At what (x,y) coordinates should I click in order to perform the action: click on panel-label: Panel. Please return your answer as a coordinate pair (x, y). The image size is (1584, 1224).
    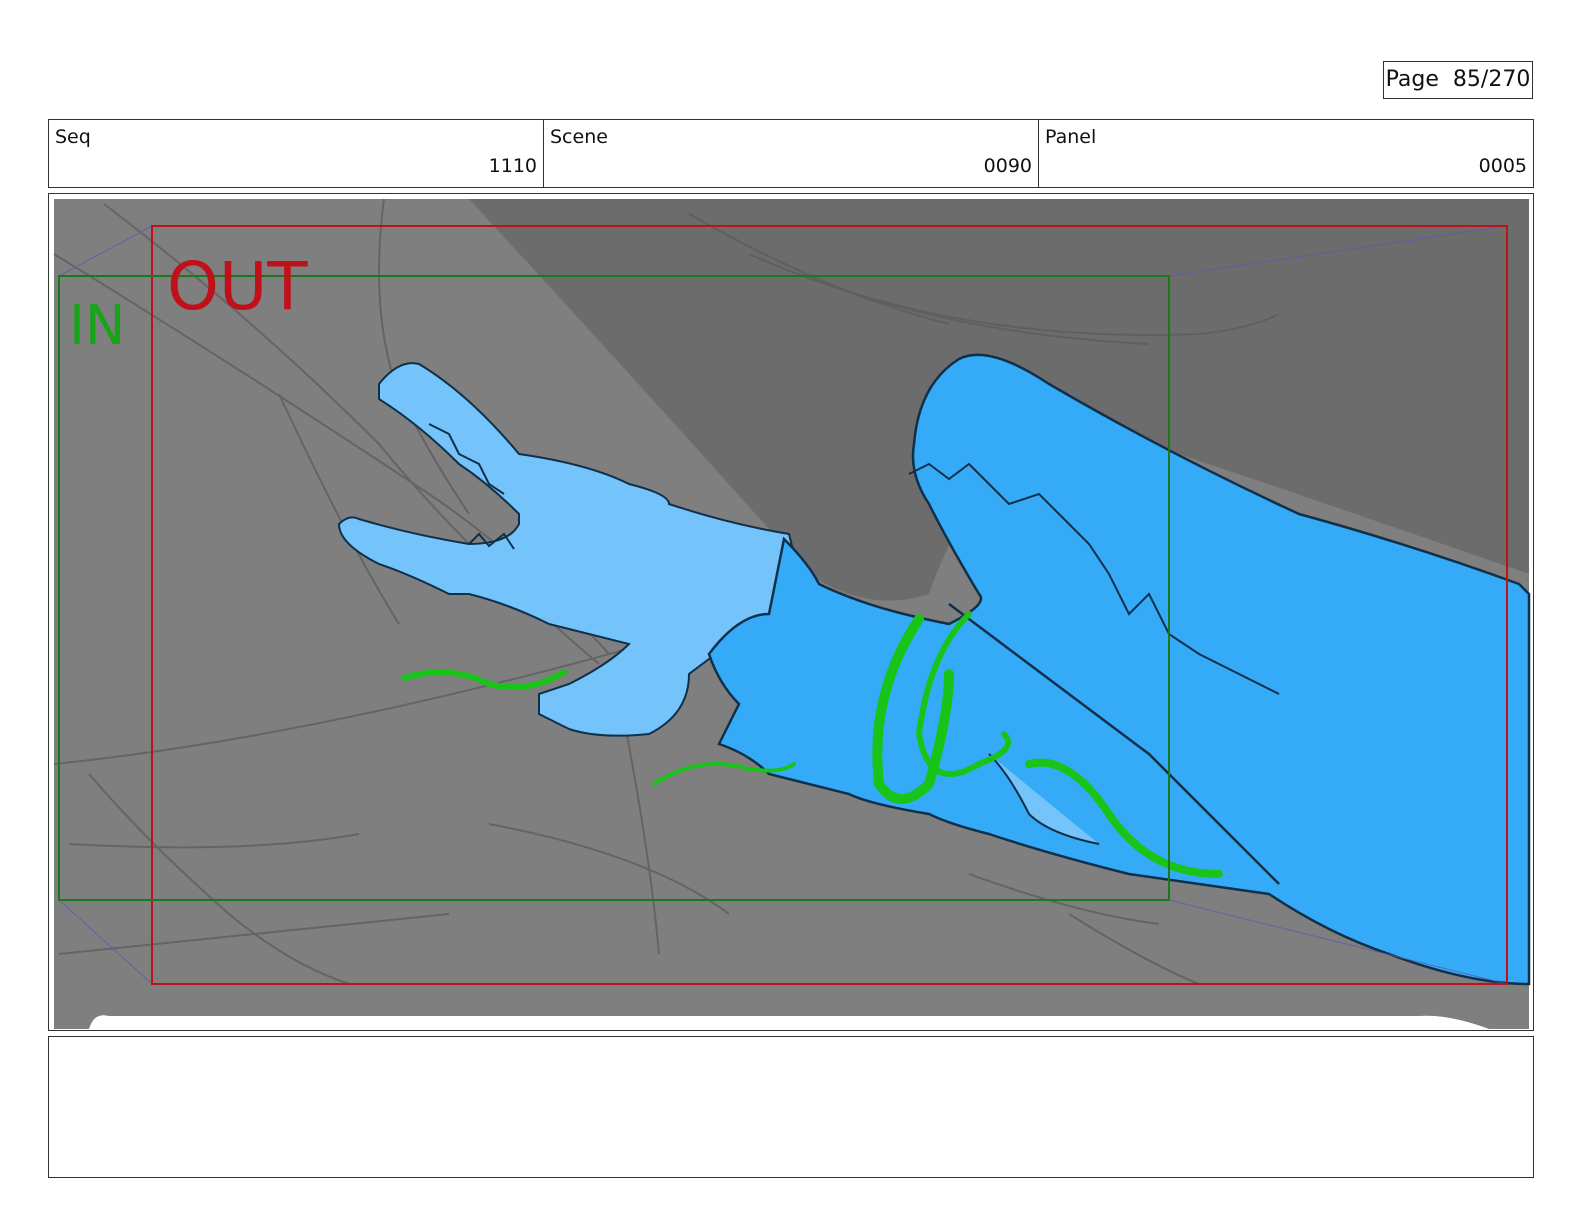
    Looking at the image, I should click on (1071, 137).